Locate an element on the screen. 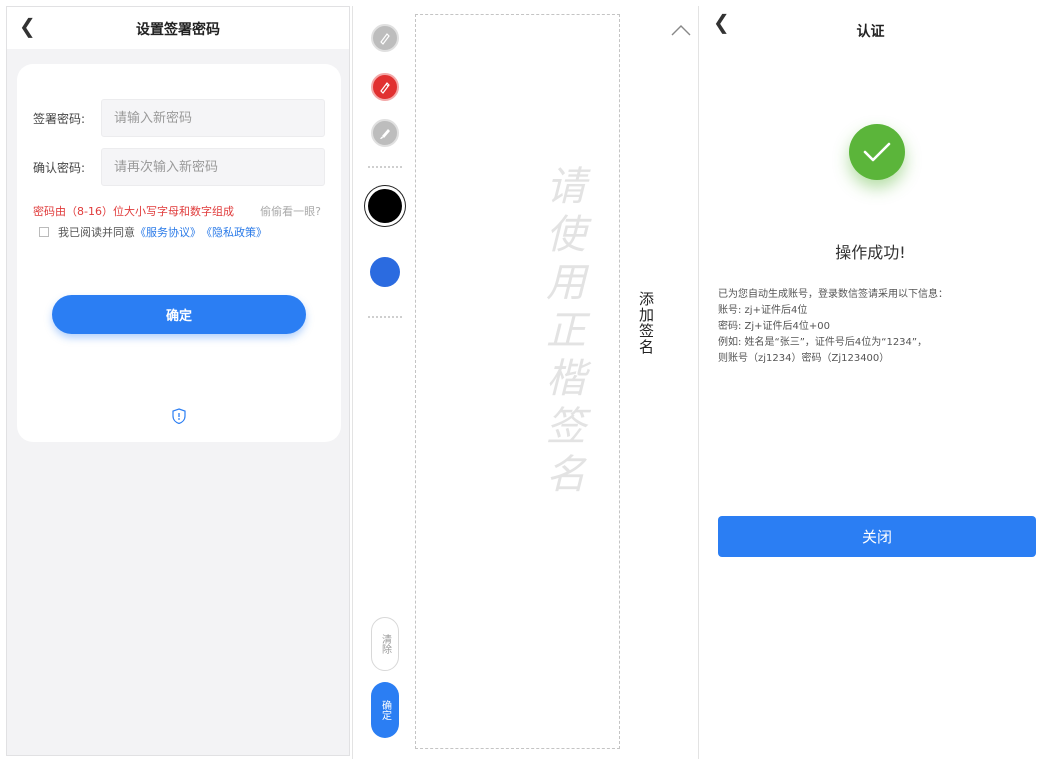 The width and height of the screenshot is (1039, 759). pen-icon is located at coordinates (385, 39).